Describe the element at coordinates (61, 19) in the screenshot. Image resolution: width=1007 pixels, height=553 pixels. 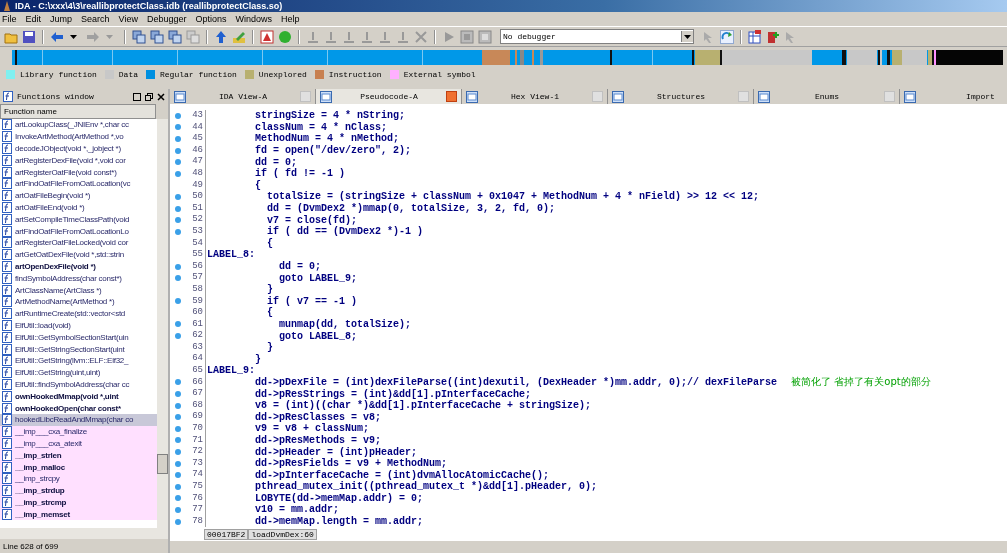
I see `menu-item: Jump` at that location.